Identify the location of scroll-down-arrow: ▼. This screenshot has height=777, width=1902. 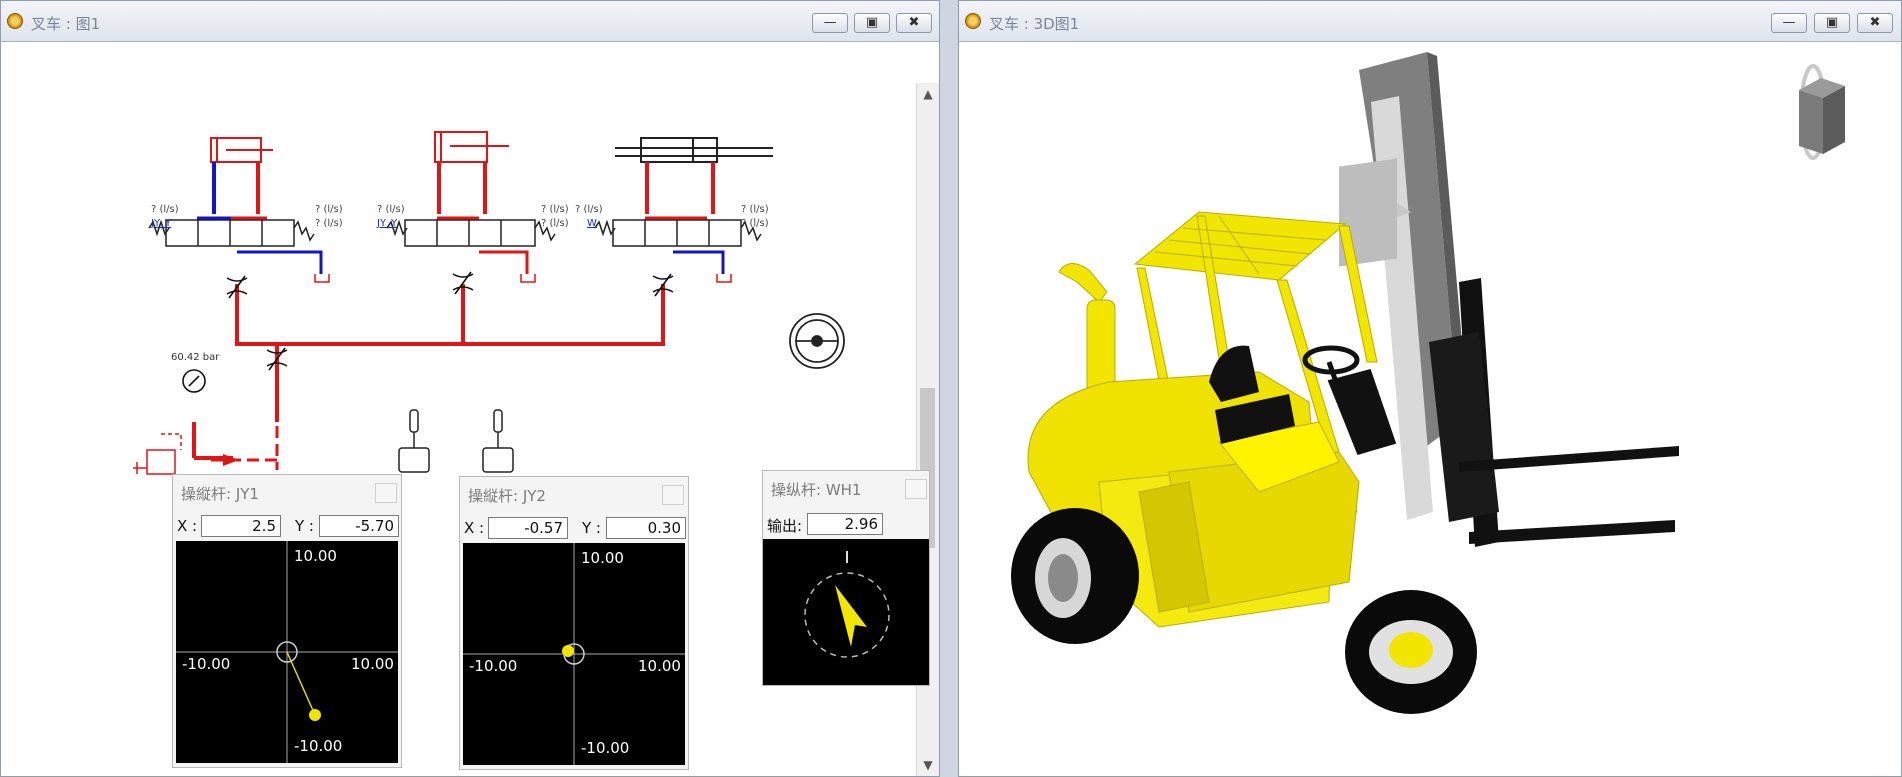
(928, 765).